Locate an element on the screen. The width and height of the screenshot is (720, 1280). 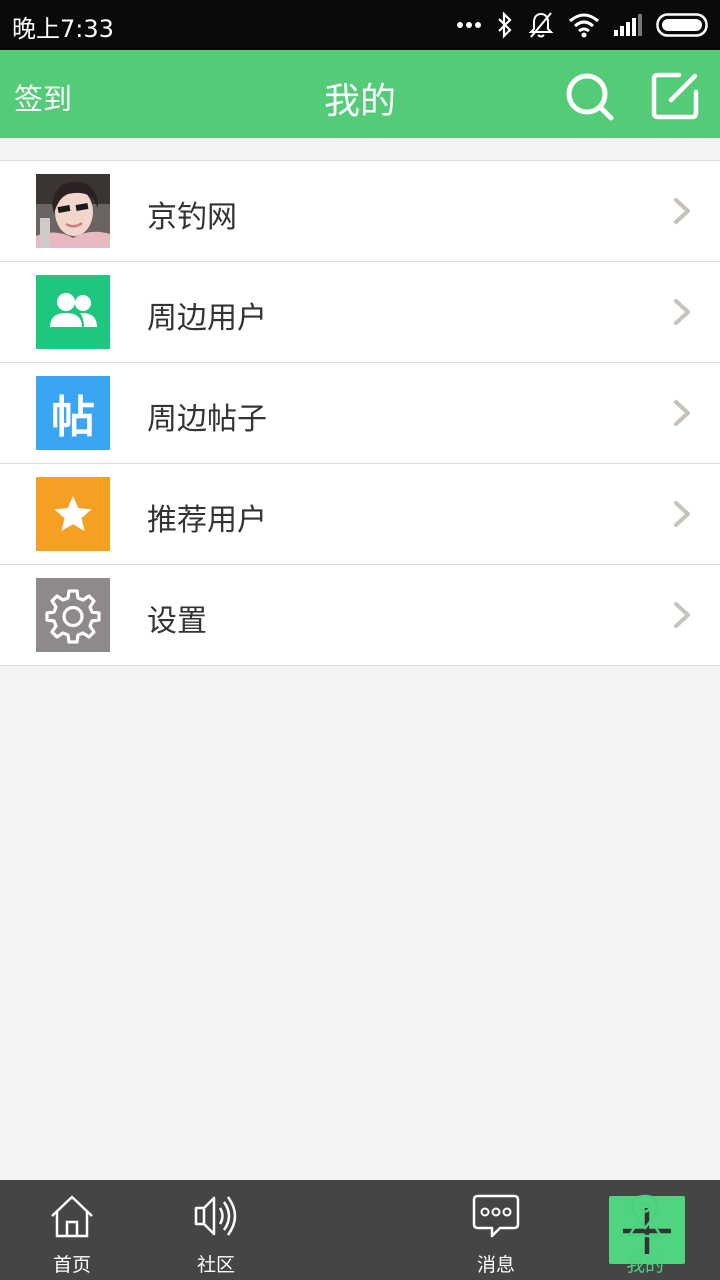
edit-icon is located at coordinates (675, 96).